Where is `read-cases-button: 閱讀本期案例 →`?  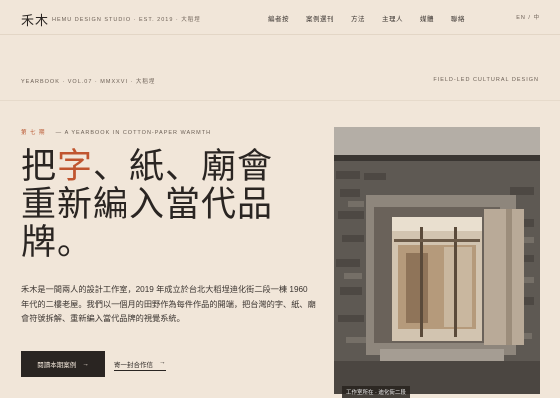
read-cases-button: 閱讀本期案例 → is located at coordinates (63, 364).